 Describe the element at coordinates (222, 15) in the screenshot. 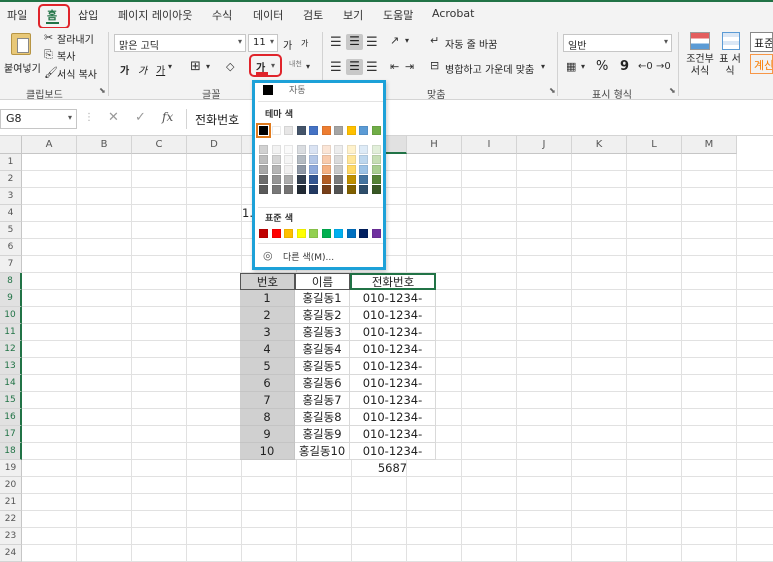

I see `tab-formulas: 수식` at that location.